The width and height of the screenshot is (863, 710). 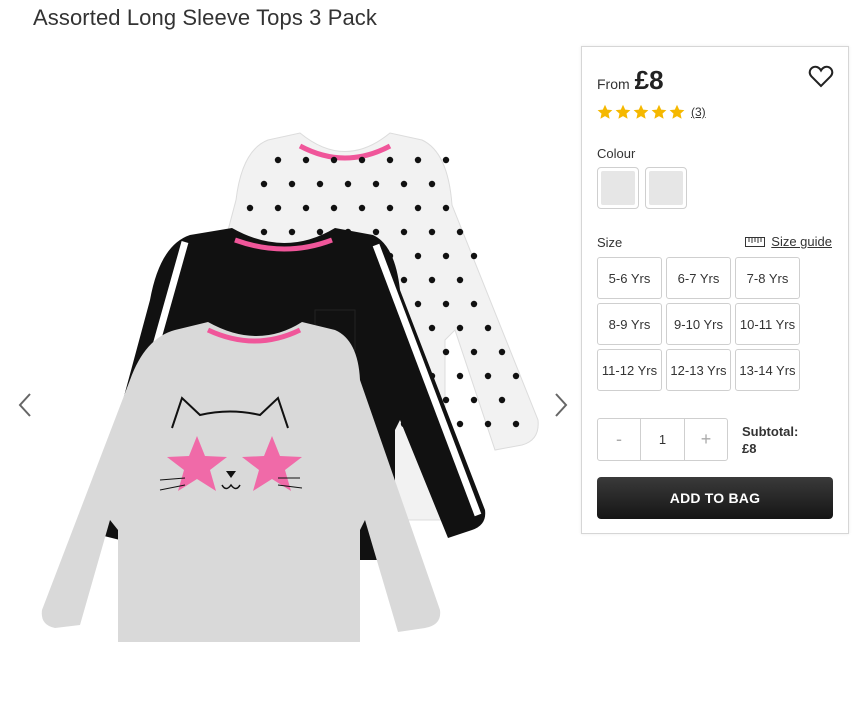 What do you see at coordinates (698, 278) in the screenshot?
I see `size-option: 6-7 Yrs` at bounding box center [698, 278].